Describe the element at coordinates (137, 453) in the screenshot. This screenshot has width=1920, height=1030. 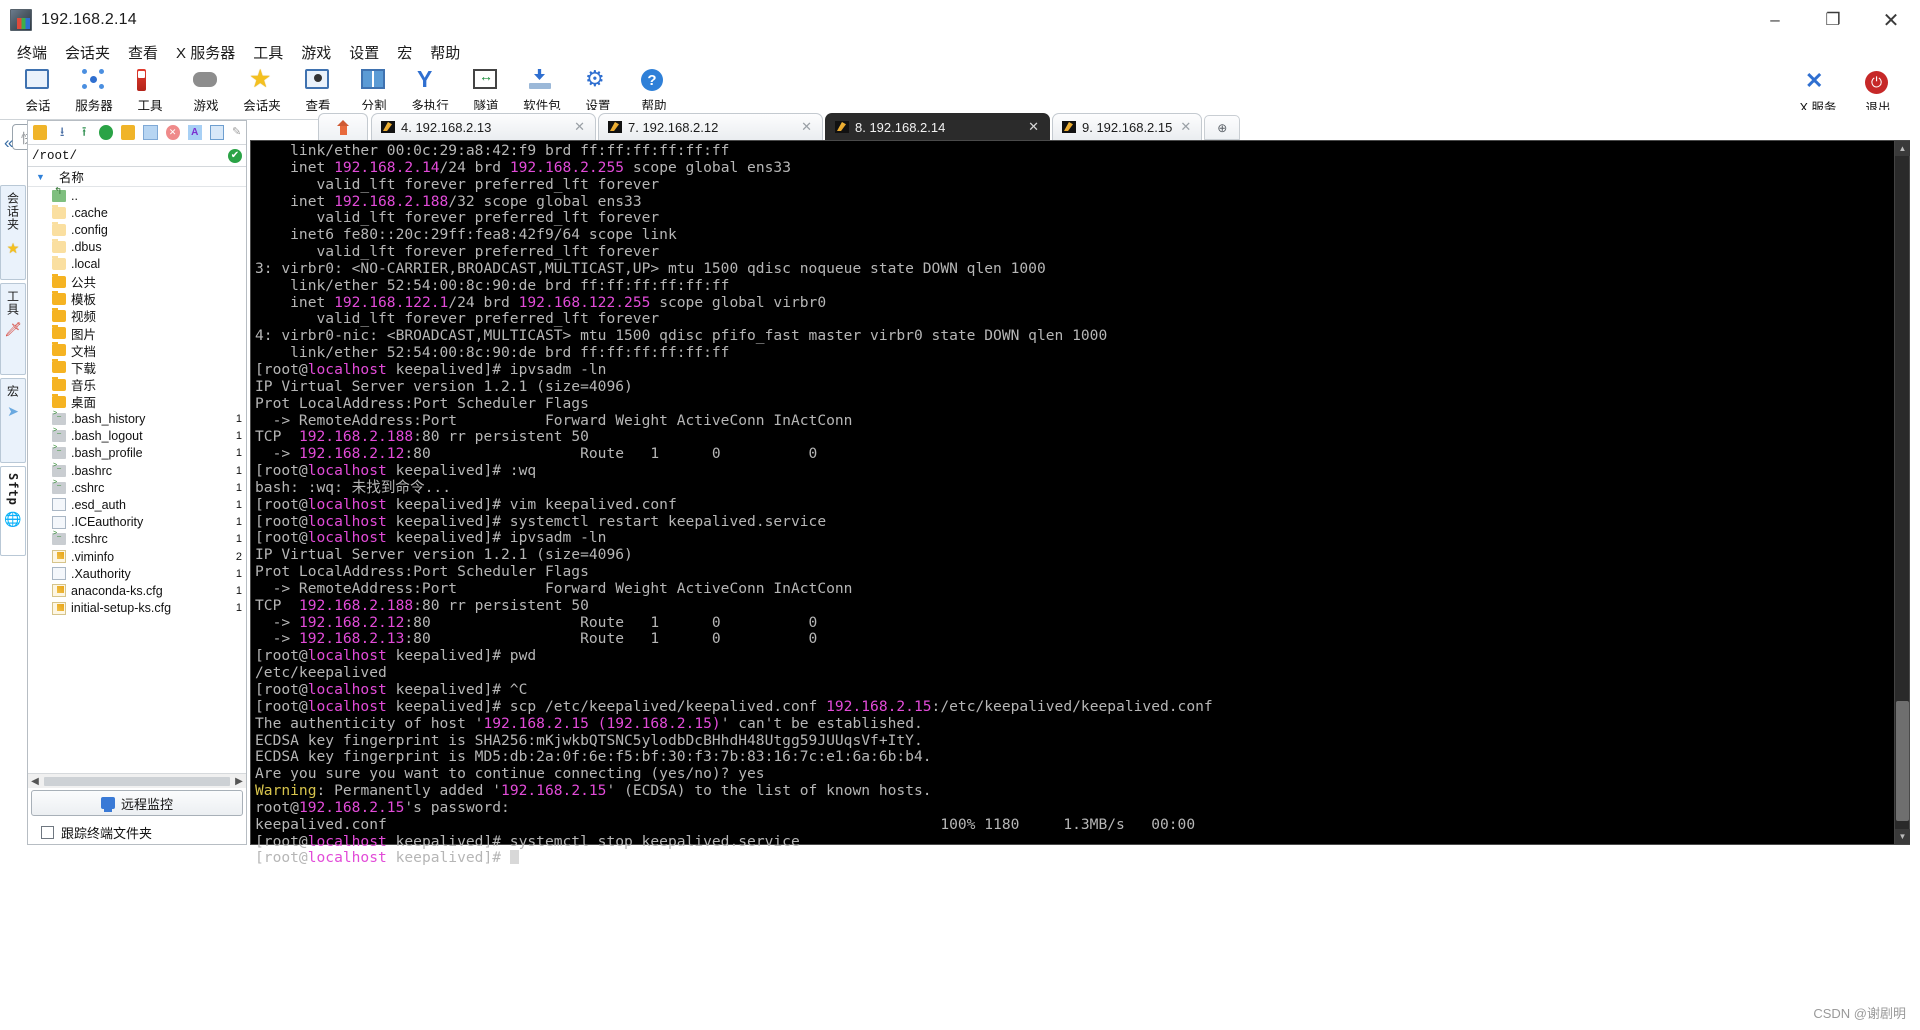
I see `file-row: .bash_profile 1` at that location.